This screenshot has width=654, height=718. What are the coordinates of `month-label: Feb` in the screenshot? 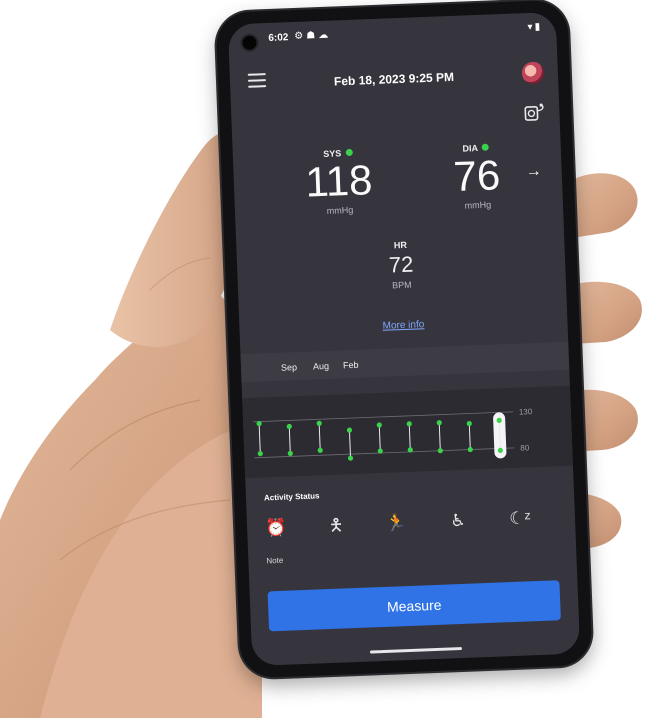 It's located at (351, 365).